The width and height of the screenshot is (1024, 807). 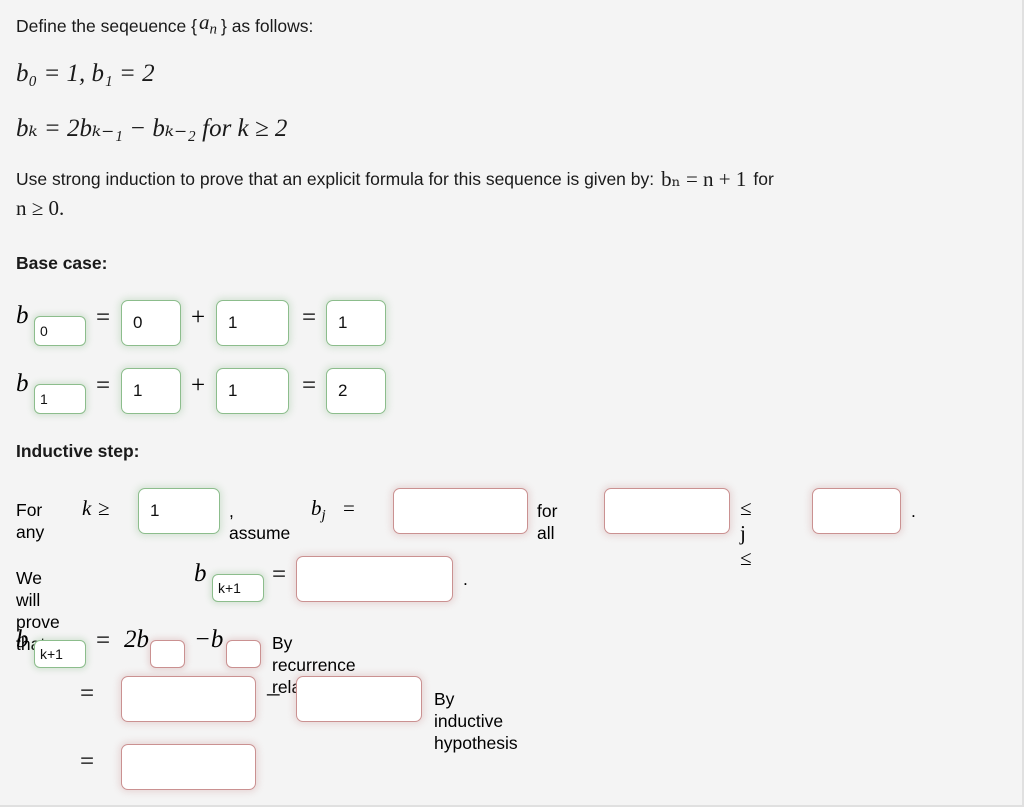 I want to click on base-case-row-1-result-value: 2, so click(x=343, y=390).